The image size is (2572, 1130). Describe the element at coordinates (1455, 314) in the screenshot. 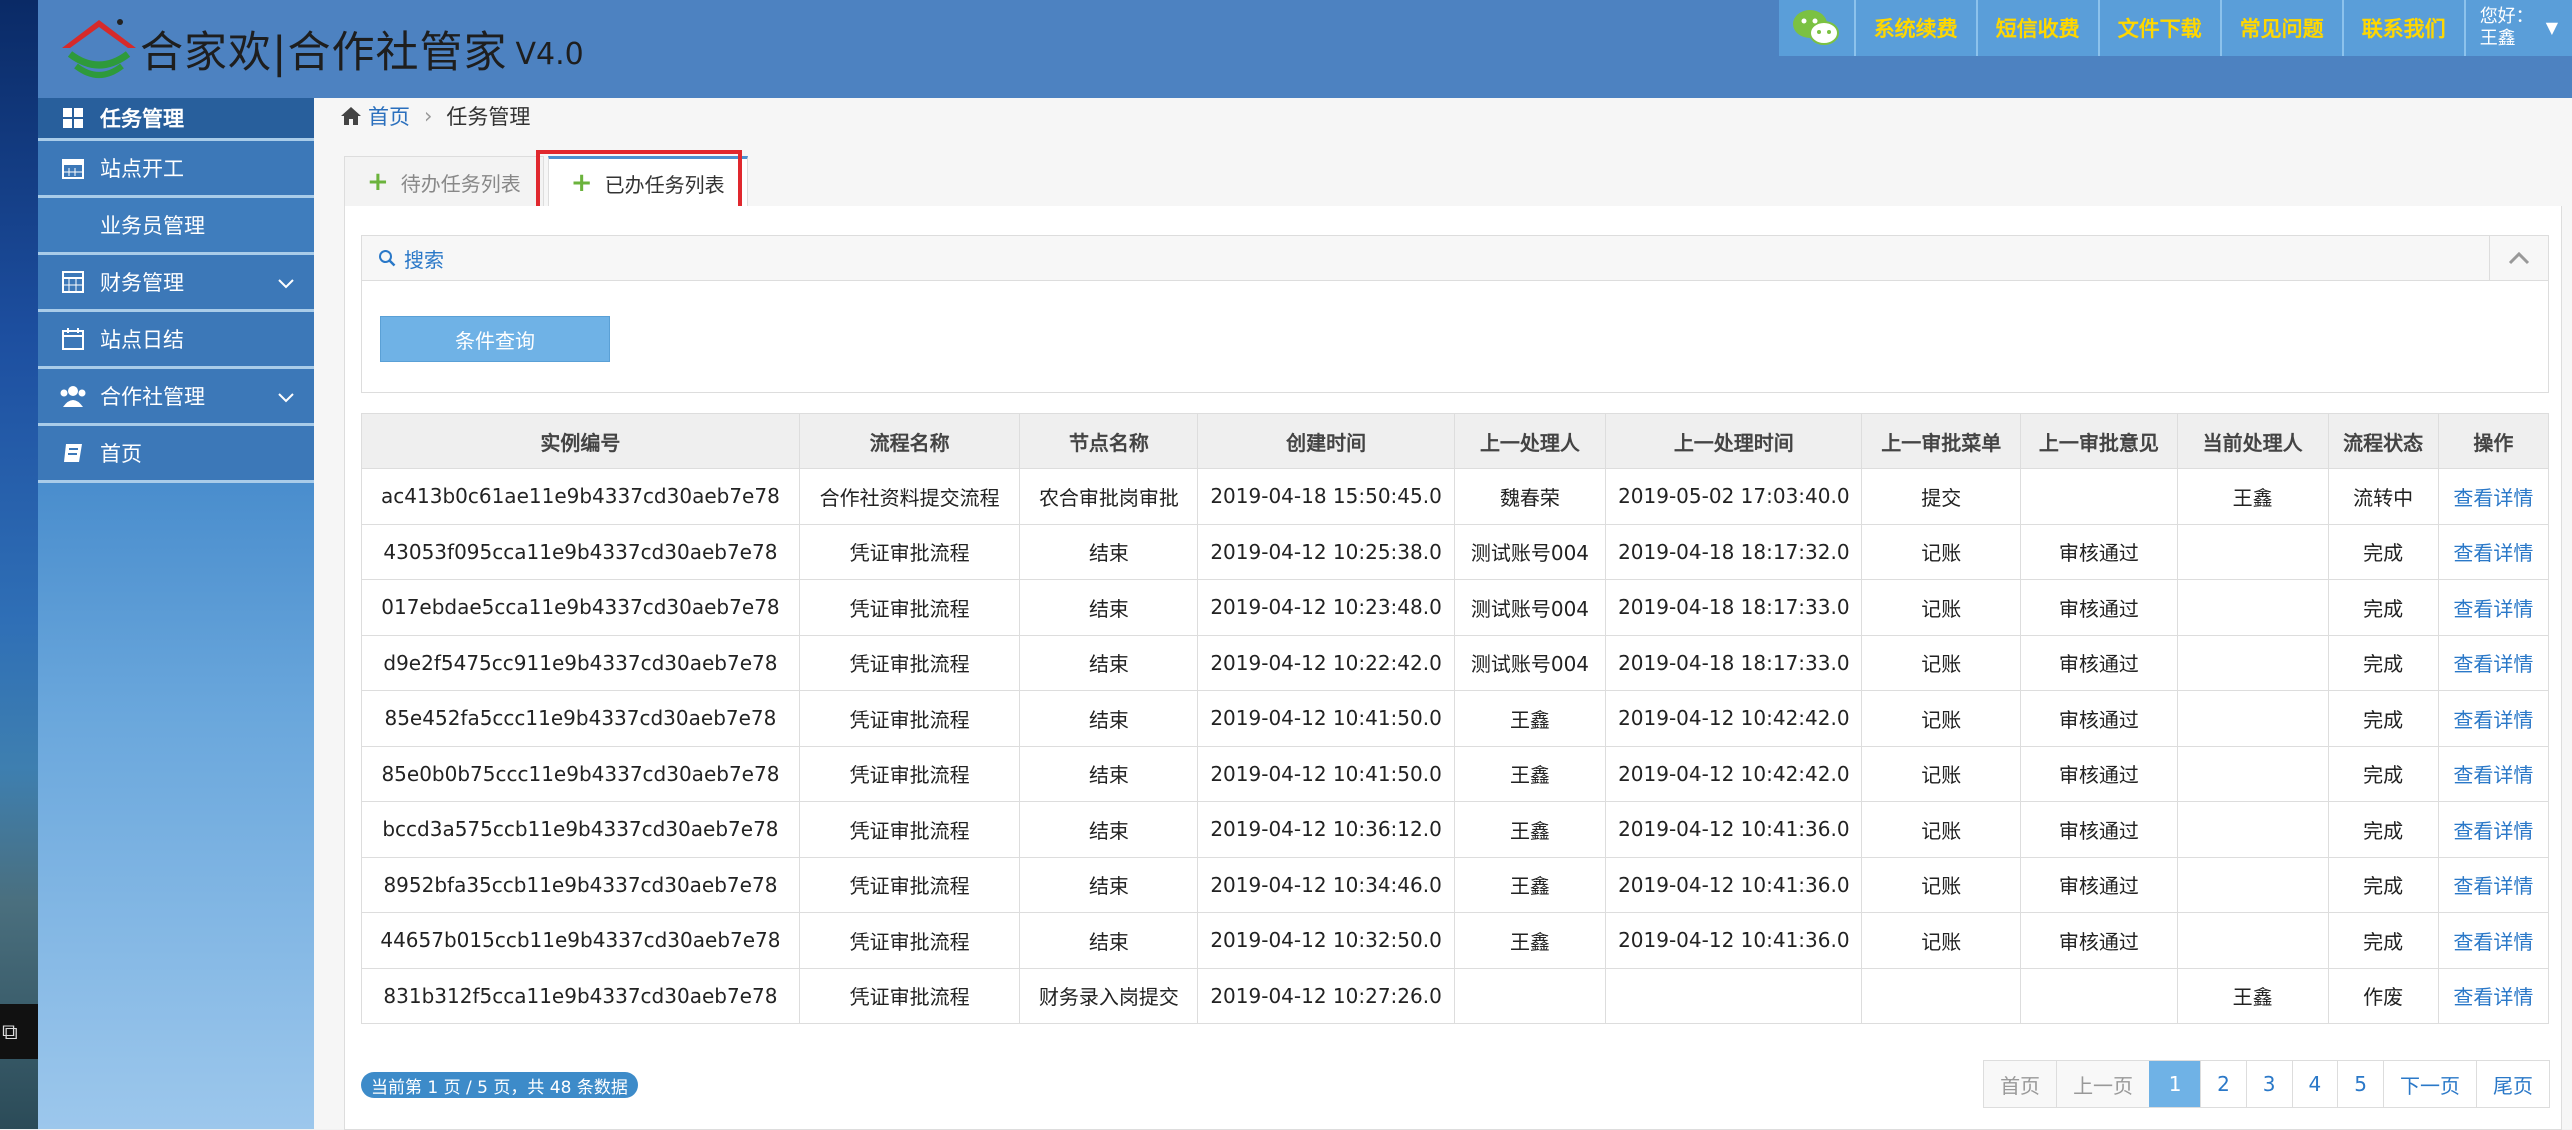

I see `search-panel: 搜索 条件查询` at that location.